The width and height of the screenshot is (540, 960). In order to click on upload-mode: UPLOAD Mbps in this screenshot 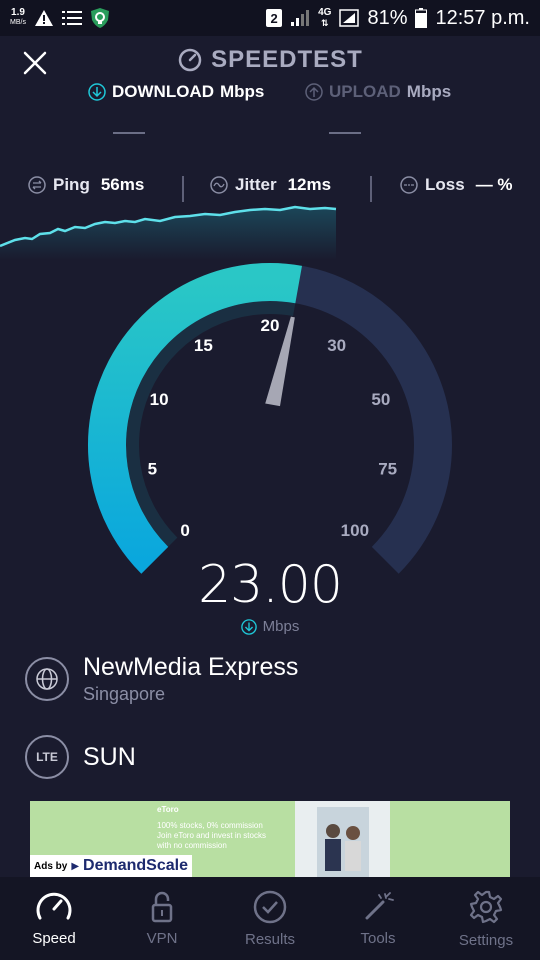, I will do `click(378, 92)`.